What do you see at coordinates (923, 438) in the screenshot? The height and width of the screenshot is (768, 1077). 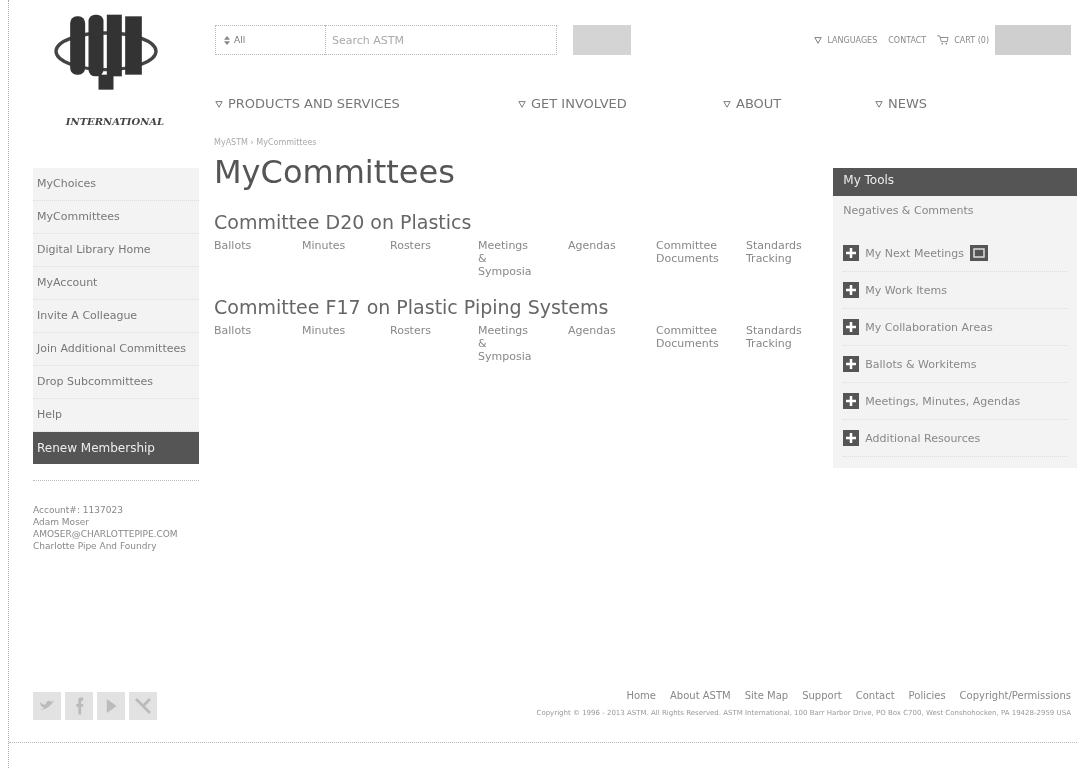 I see `tool-link: Additional Resources` at bounding box center [923, 438].